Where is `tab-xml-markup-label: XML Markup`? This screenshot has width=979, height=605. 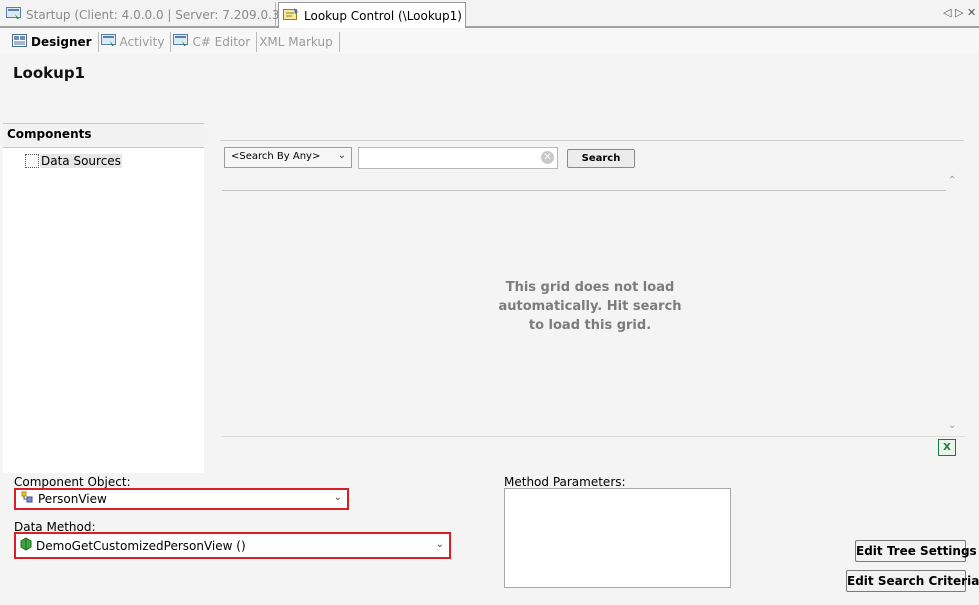
tab-xml-markup-label: XML Markup is located at coordinates (296, 42).